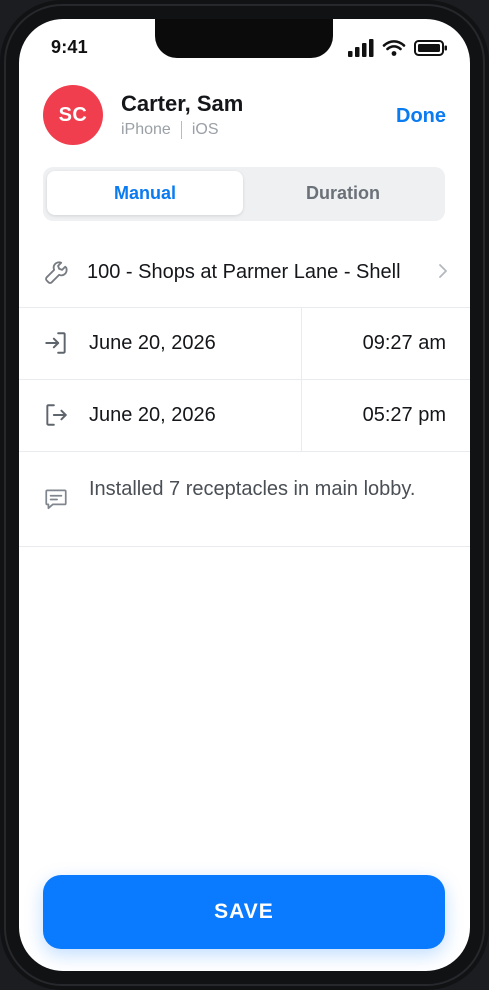 This screenshot has width=489, height=990. Describe the element at coordinates (244, 38) in the screenshot. I see `device-notch` at that location.